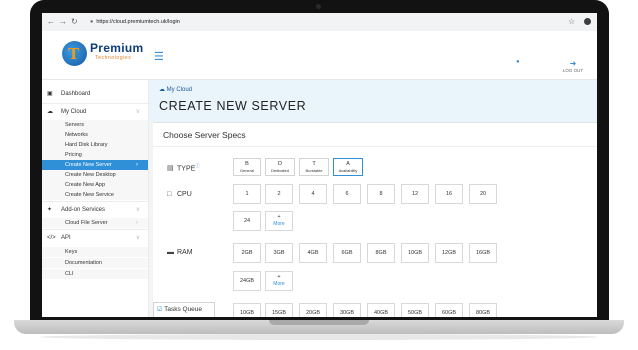  Describe the element at coordinates (162, 90) in the screenshot. I see `cloud-icon: ☁` at that location.